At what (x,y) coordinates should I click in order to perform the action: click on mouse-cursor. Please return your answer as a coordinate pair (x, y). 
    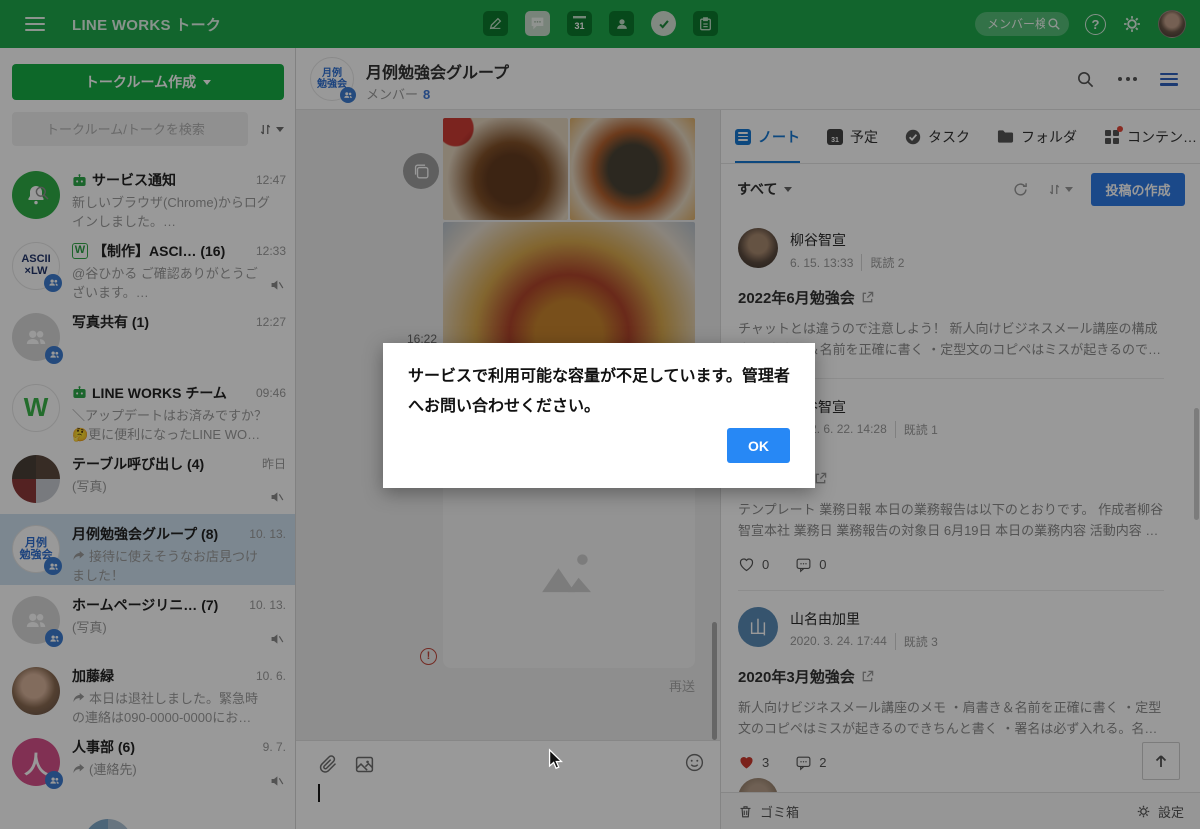
    Looking at the image, I should click on (556, 760).